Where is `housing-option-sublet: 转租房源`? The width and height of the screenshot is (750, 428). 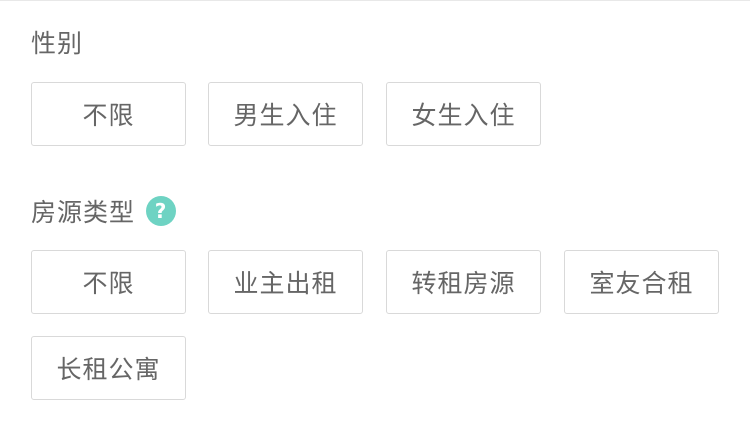 housing-option-sublet: 转租房源 is located at coordinates (463, 282).